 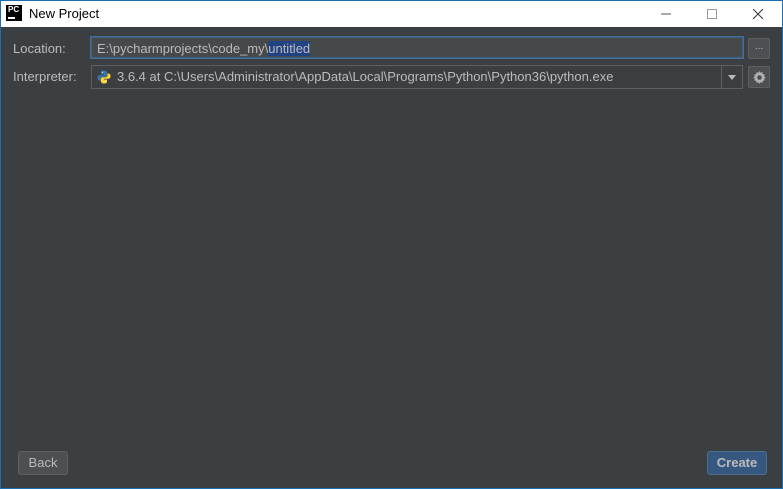 What do you see at coordinates (183, 48) in the screenshot?
I see `location-path-prefix: E:\pycharmprojects\code_my\` at bounding box center [183, 48].